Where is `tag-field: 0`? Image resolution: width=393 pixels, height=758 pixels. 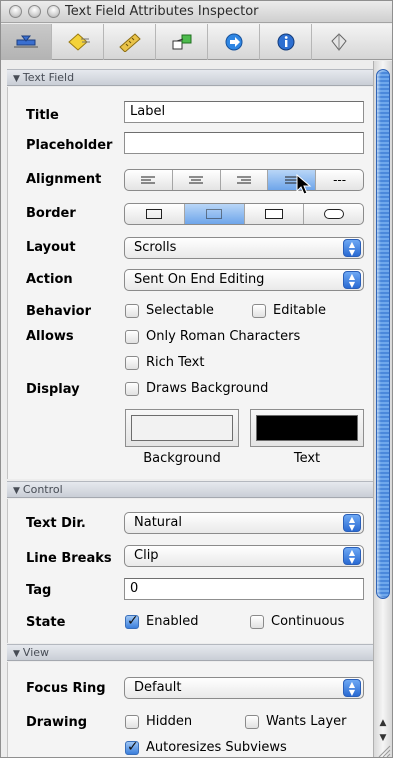
tag-field: 0 is located at coordinates (244, 589).